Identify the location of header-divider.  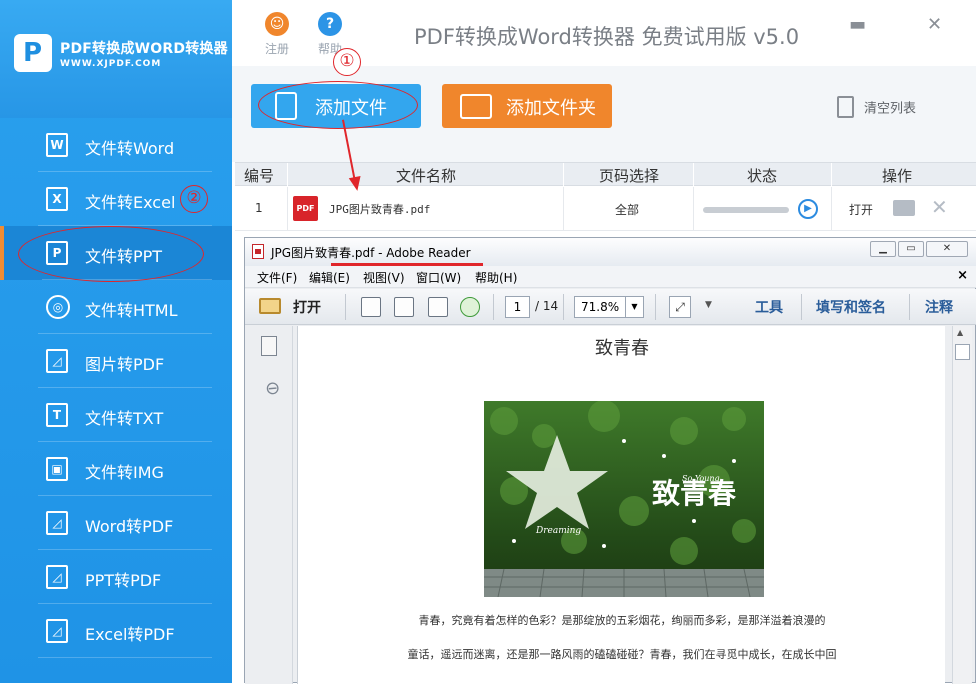
(693, 175).